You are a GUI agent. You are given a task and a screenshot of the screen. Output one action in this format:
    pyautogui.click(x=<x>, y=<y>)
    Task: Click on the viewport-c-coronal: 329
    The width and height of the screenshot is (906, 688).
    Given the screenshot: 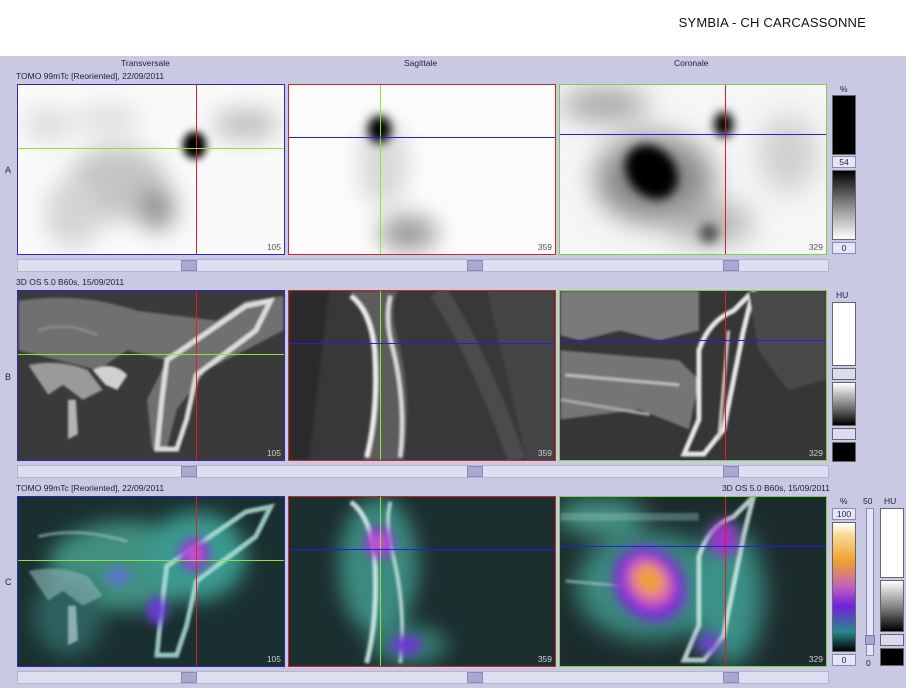 What is the action you would take?
    pyautogui.click(x=693, y=581)
    